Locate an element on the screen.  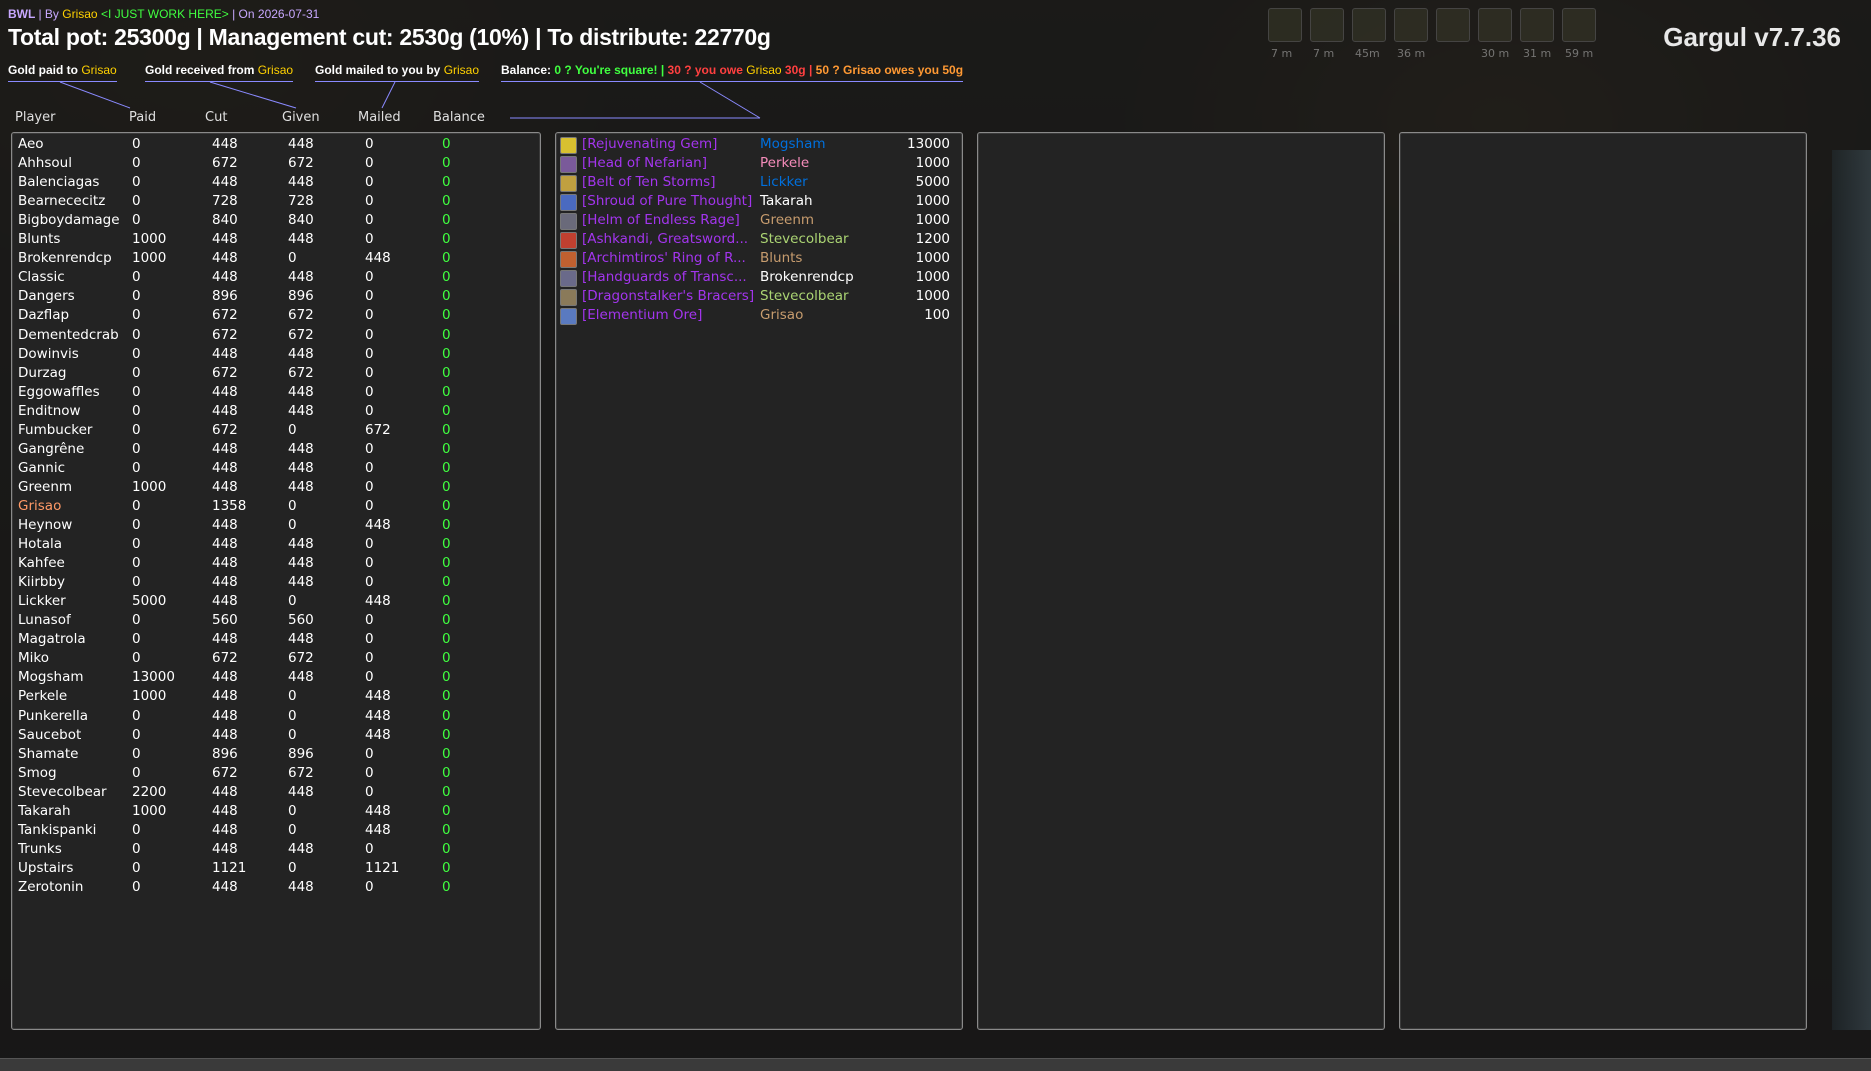
item-link: [Head of Nefarian] is located at coordinates (669, 163).